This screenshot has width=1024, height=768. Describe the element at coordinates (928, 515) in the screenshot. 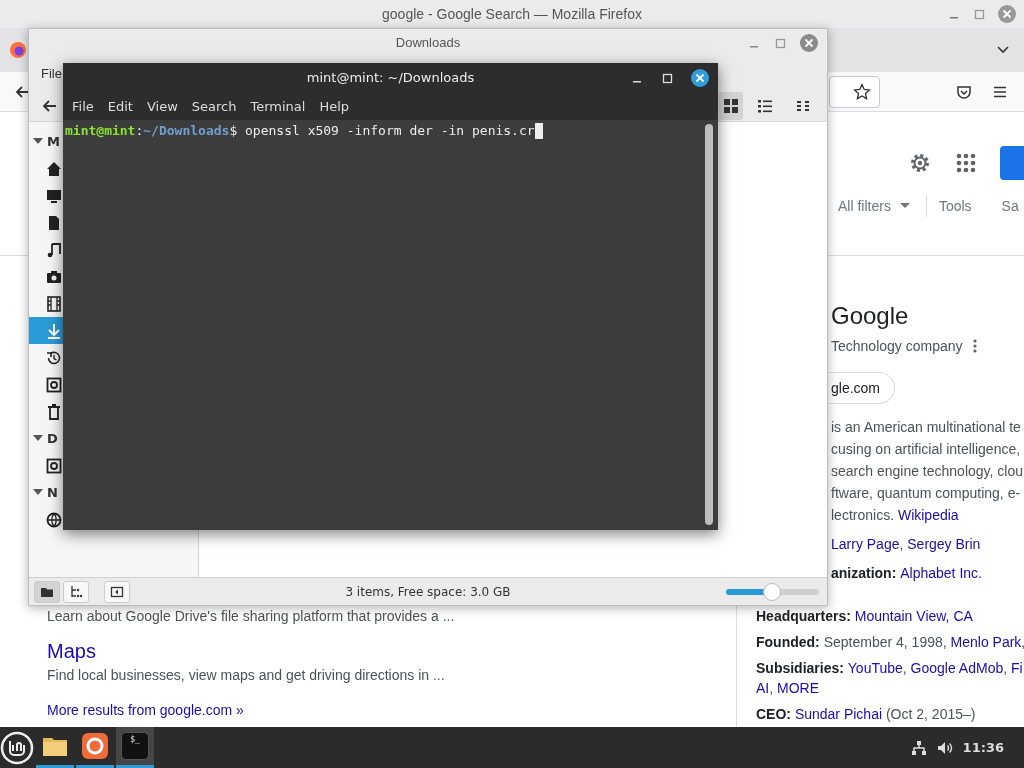

I see `link: Wikipedia` at that location.